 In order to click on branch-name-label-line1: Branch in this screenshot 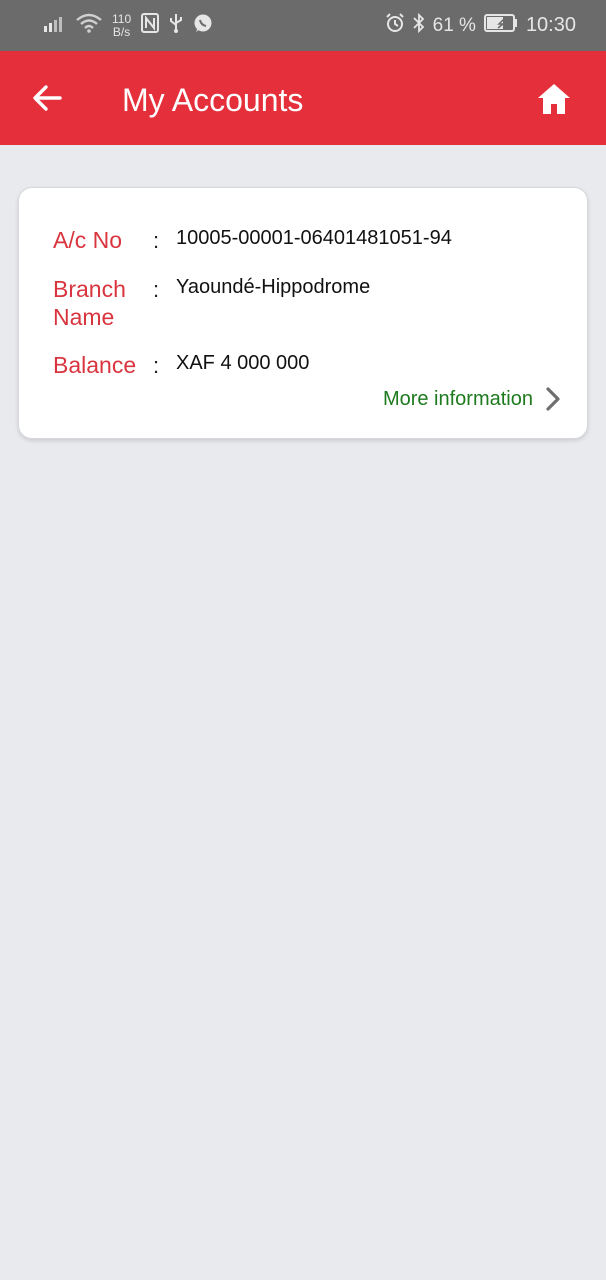, I will do `click(89, 289)`.